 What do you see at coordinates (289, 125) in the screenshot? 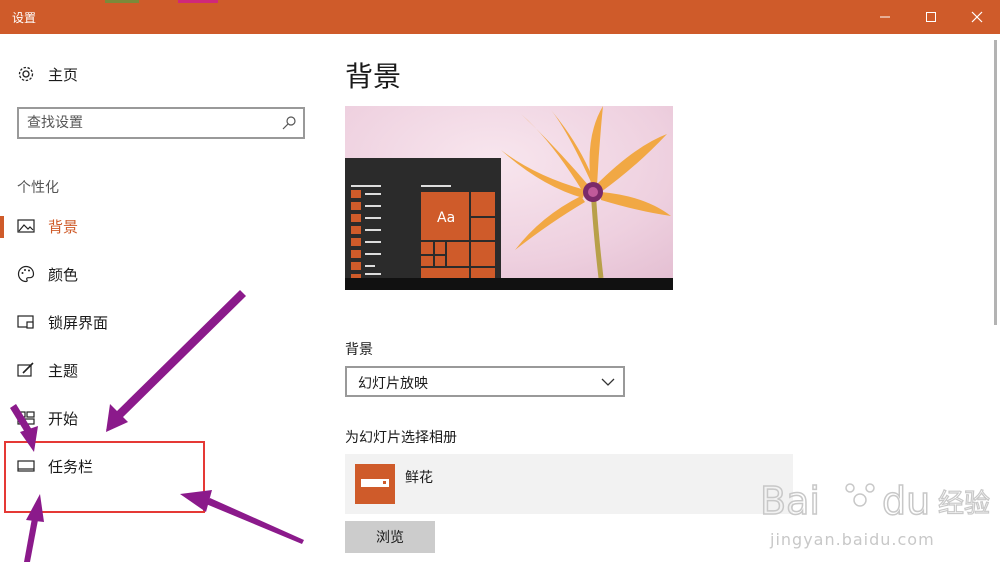
I see `search-icon` at bounding box center [289, 125].